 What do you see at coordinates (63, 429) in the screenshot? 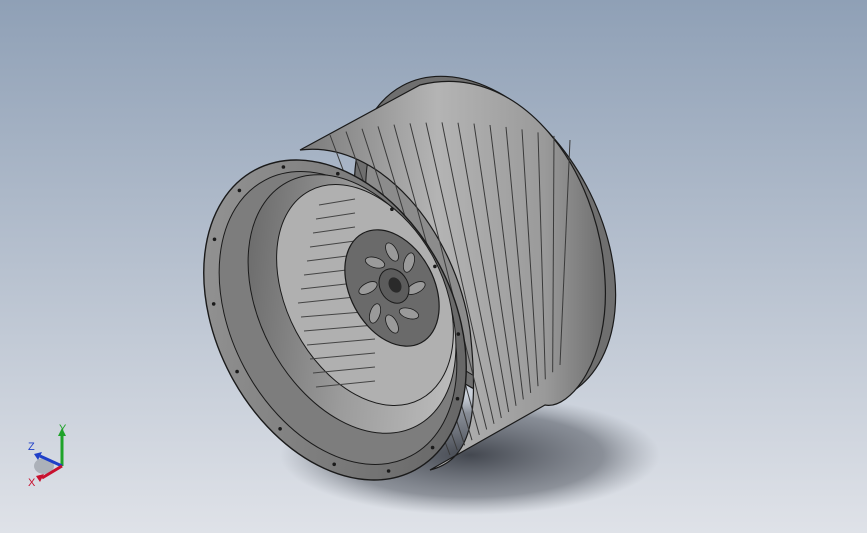
I see `triad-y-label: Y` at bounding box center [63, 429].